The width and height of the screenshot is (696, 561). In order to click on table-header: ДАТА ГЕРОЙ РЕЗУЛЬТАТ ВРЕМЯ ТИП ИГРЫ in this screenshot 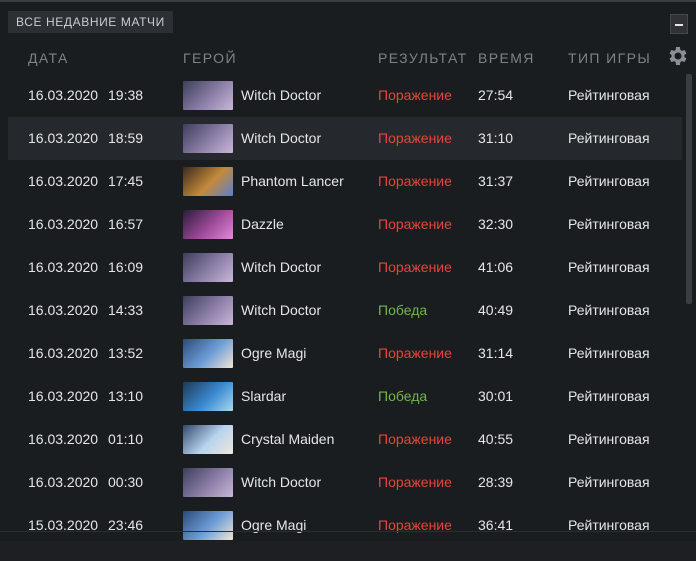, I will do `click(340, 58)`.